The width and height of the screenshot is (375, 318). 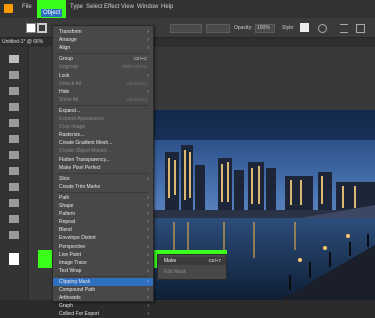 What do you see at coordinates (103, 48) in the screenshot?
I see `menu-item-align: Align ›` at bounding box center [103, 48].